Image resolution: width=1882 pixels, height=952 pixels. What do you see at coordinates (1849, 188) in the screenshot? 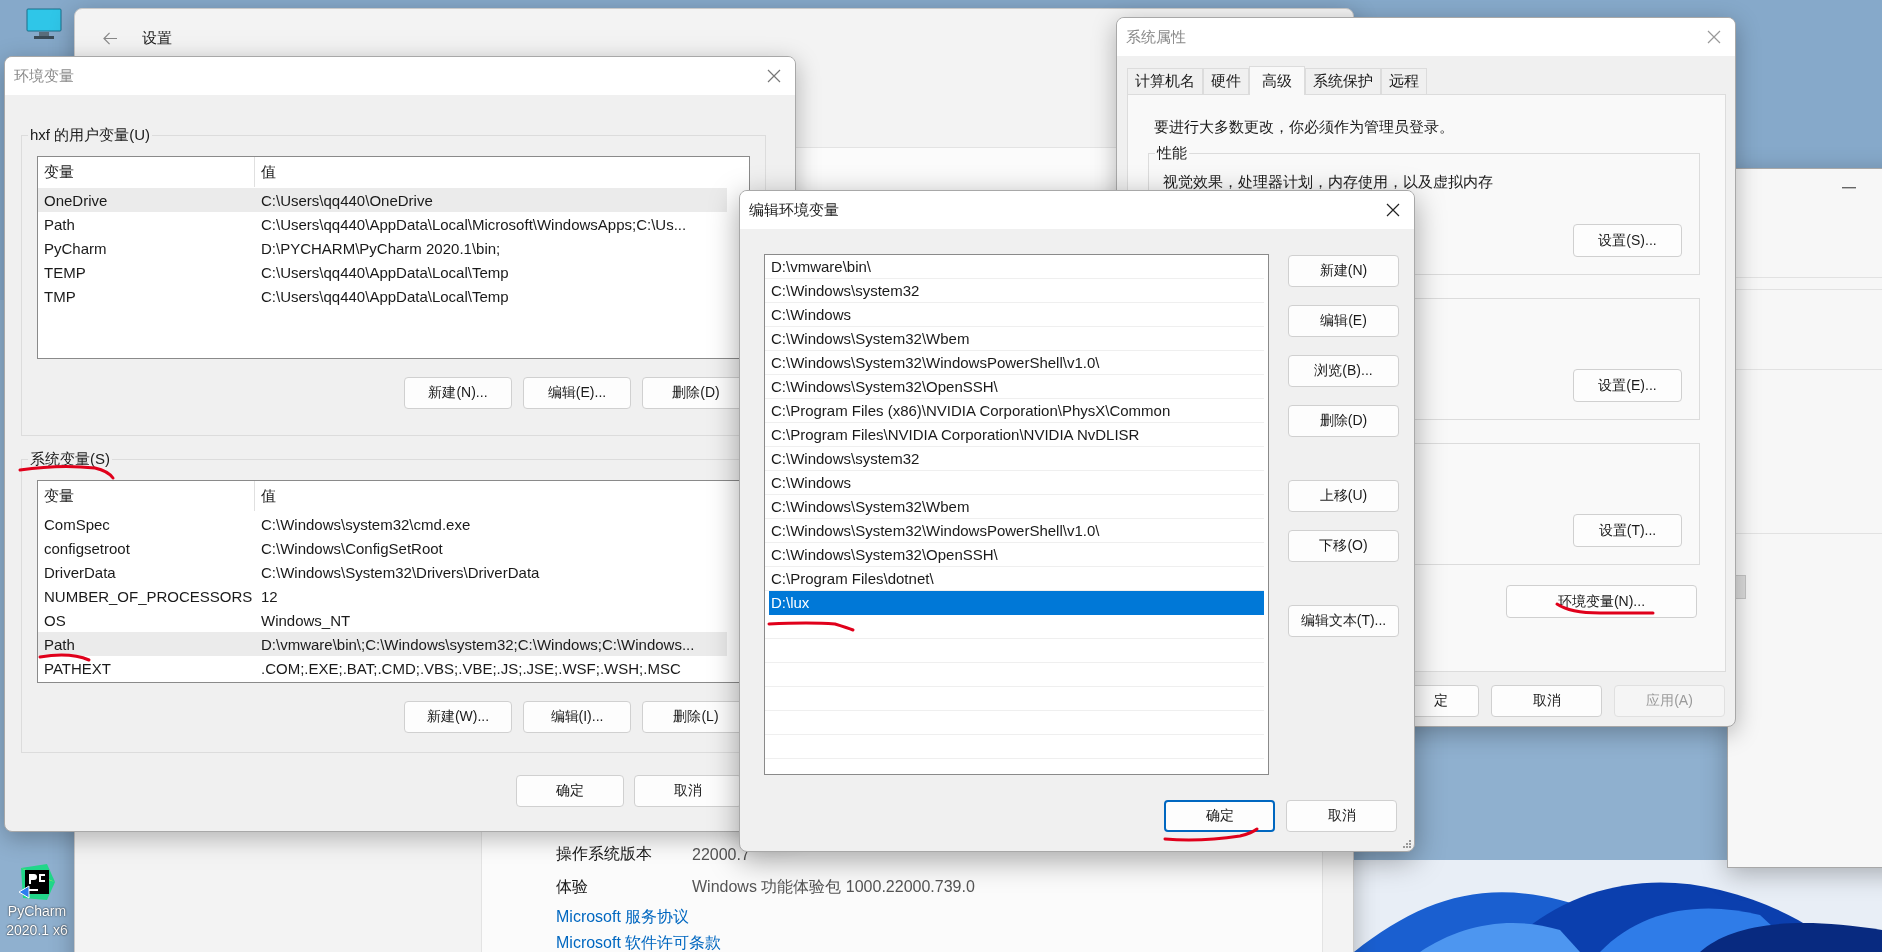
I see `minimize-icon` at bounding box center [1849, 188].